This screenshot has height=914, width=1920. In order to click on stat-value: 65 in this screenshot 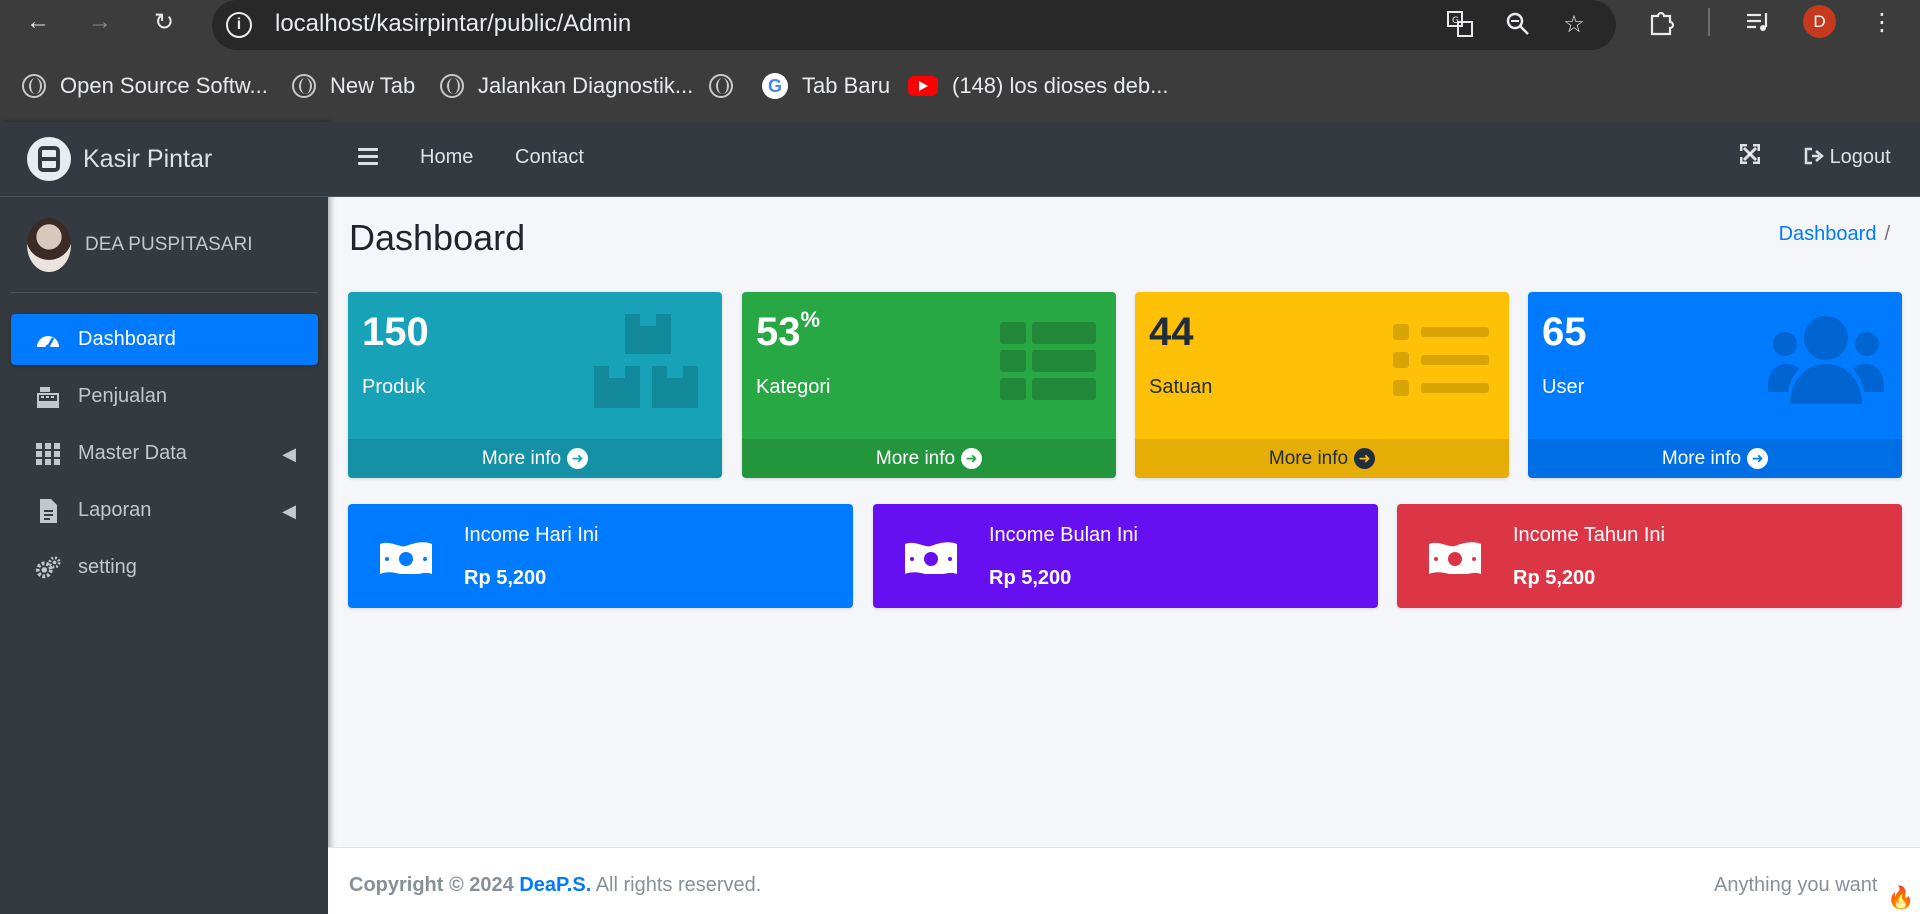, I will do `click(1564, 332)`.